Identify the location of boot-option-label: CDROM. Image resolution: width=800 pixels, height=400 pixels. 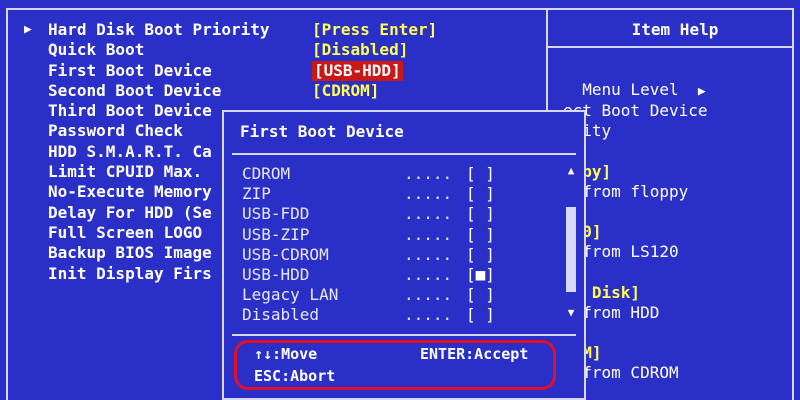
(266, 174).